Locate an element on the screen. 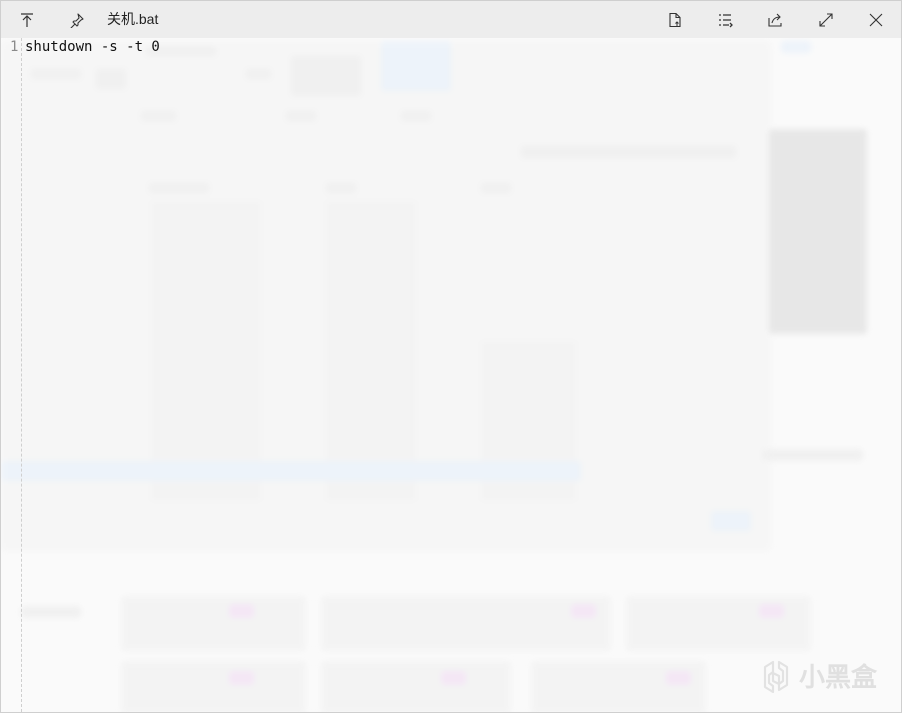  watermark: 小黑盒 is located at coordinates (818, 675).